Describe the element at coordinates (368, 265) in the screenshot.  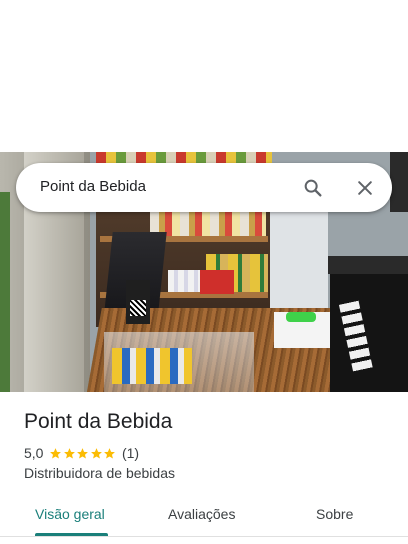
I see `photo-freezer-lid` at that location.